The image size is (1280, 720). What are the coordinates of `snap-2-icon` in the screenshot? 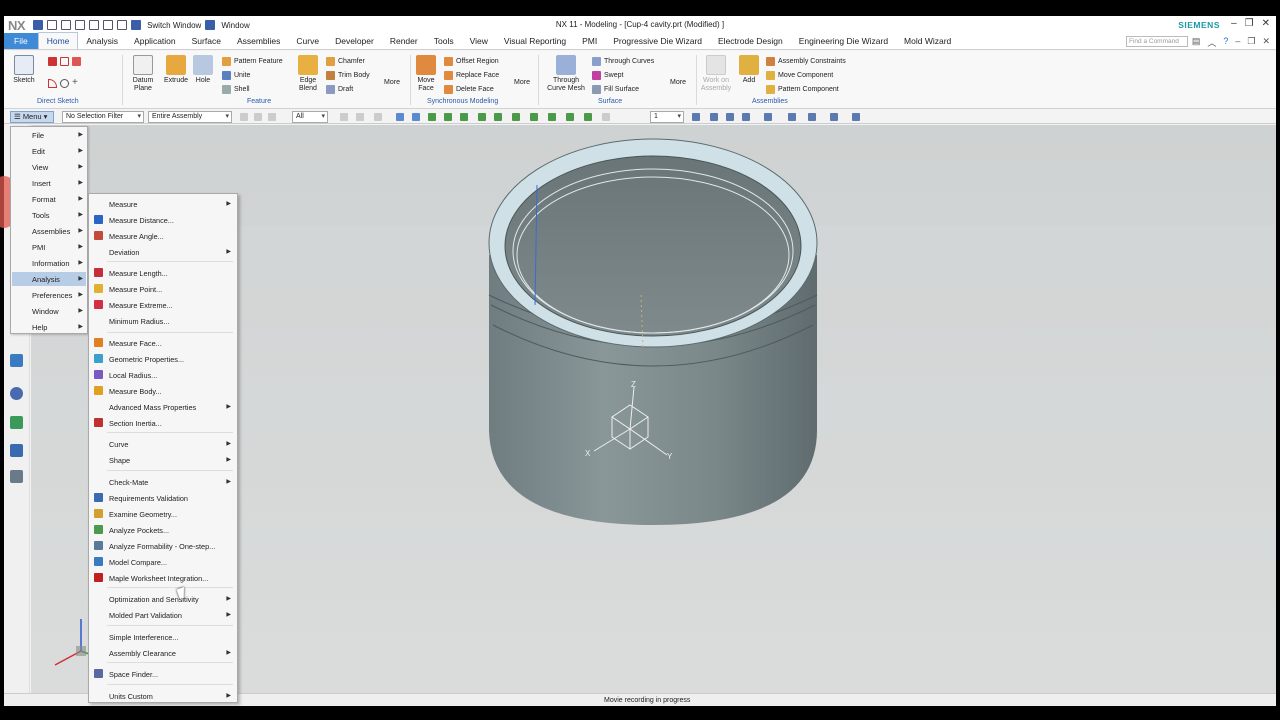 It's located at (360, 117).